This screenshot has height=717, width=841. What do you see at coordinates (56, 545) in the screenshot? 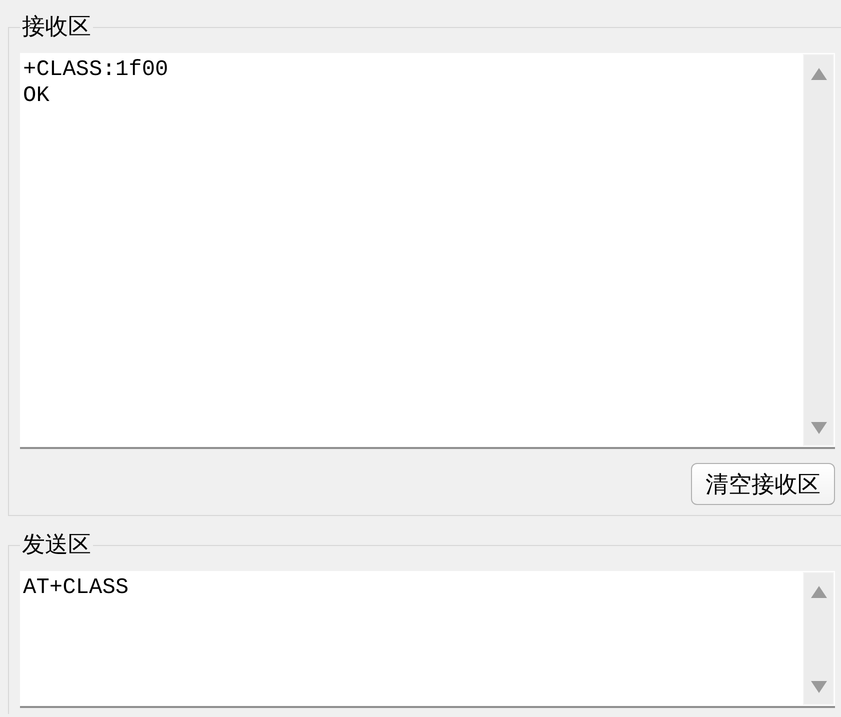
I see `group-title: 发送区` at bounding box center [56, 545].